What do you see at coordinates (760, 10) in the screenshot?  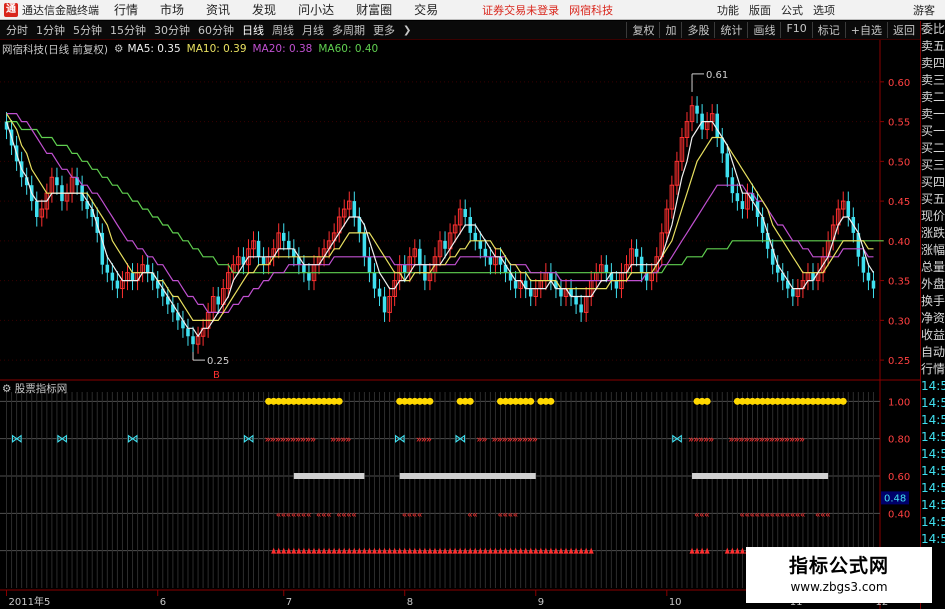 I see `menu-item-layout: 版面` at bounding box center [760, 10].